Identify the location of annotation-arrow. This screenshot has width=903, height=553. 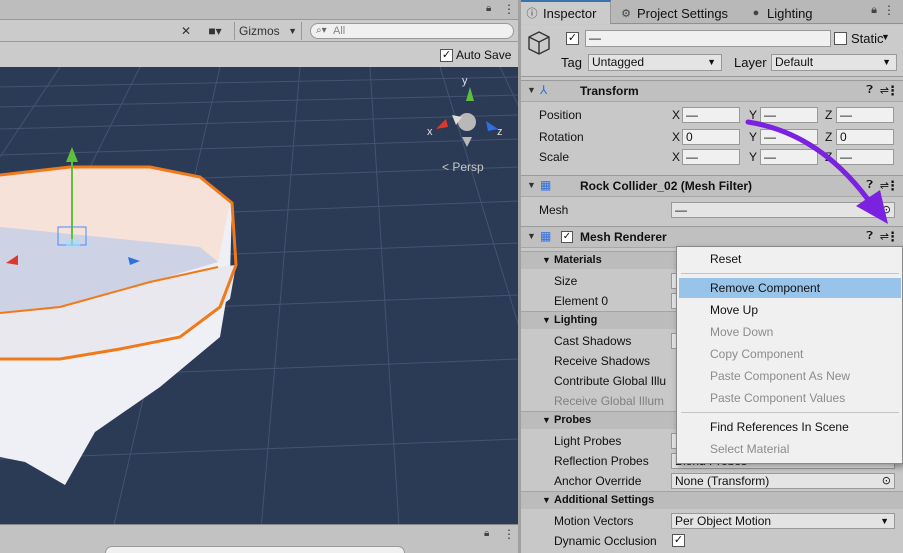
(816, 171).